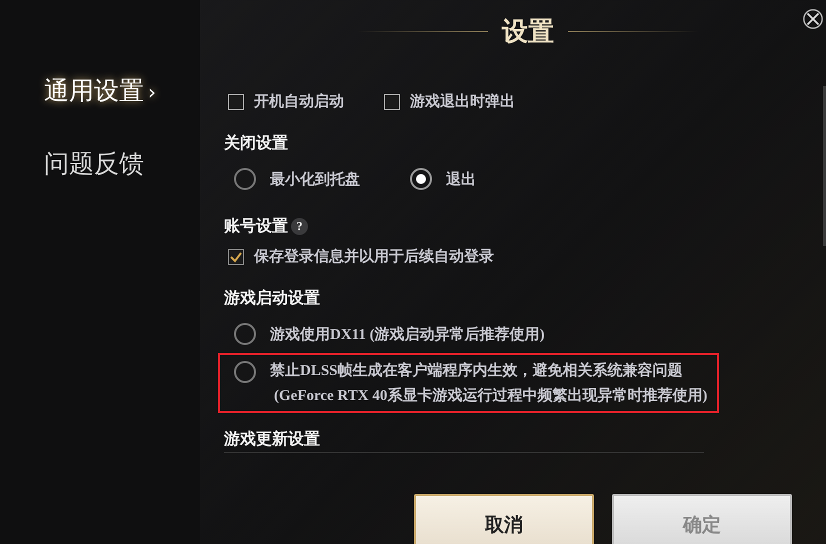  I want to click on option-label: 保存登录信息并以用于后续自动登录, so click(374, 256).